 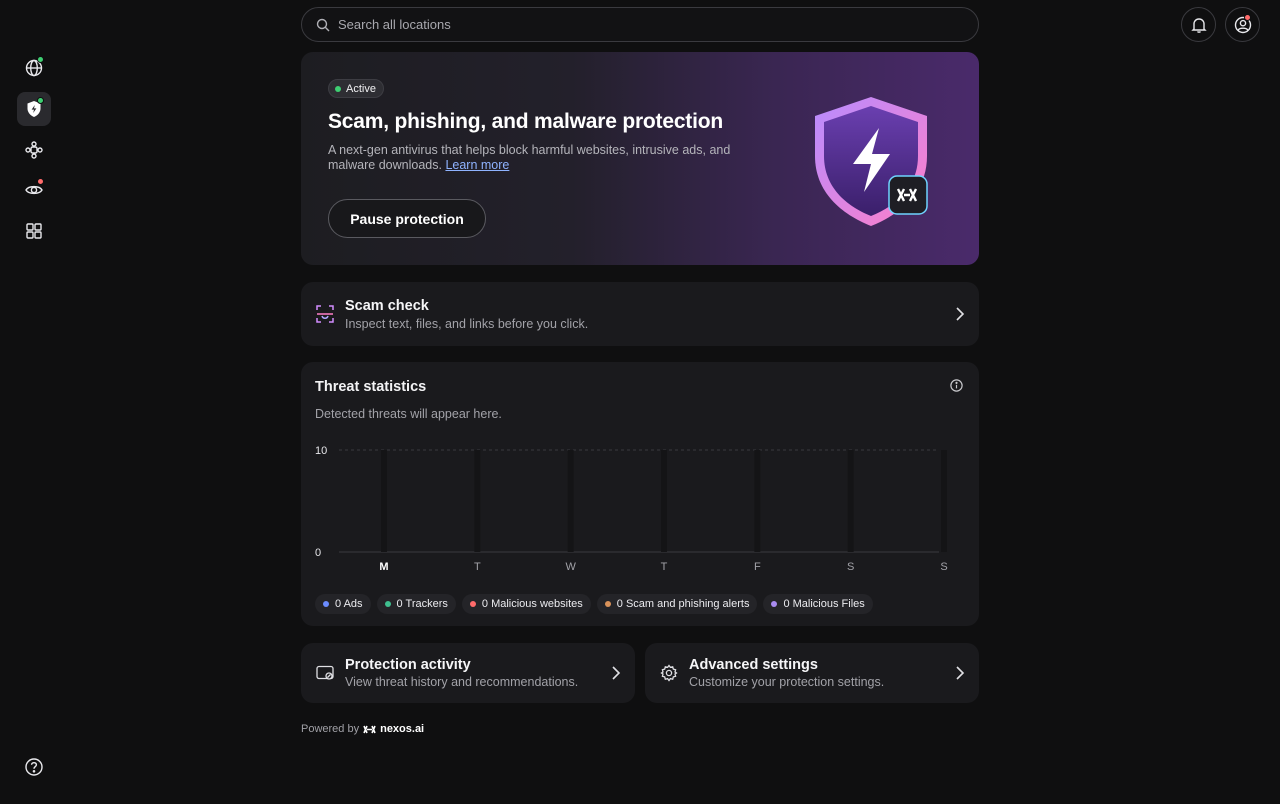 What do you see at coordinates (787, 682) in the screenshot?
I see `advanced-settings-subtitle: Customize your protection settings.` at bounding box center [787, 682].